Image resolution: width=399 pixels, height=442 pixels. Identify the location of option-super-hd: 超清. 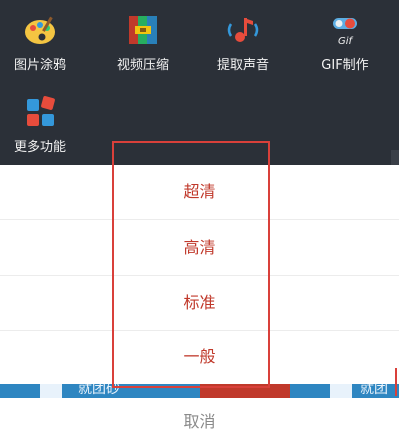
(199, 192).